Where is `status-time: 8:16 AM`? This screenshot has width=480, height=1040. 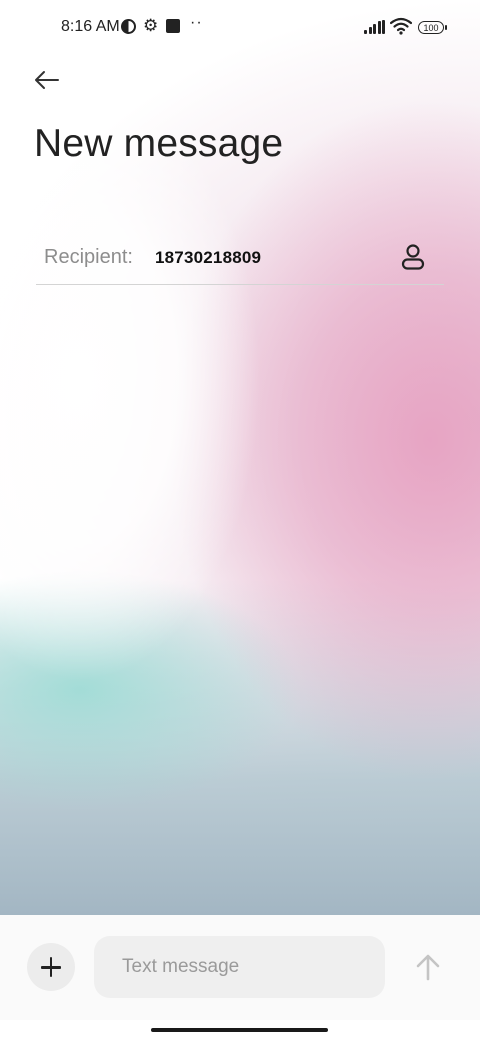 status-time: 8:16 AM is located at coordinates (90, 26).